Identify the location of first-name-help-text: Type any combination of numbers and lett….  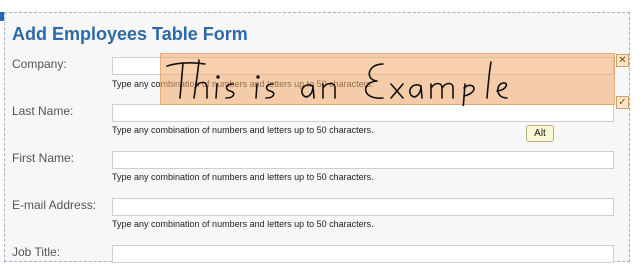
(243, 177).